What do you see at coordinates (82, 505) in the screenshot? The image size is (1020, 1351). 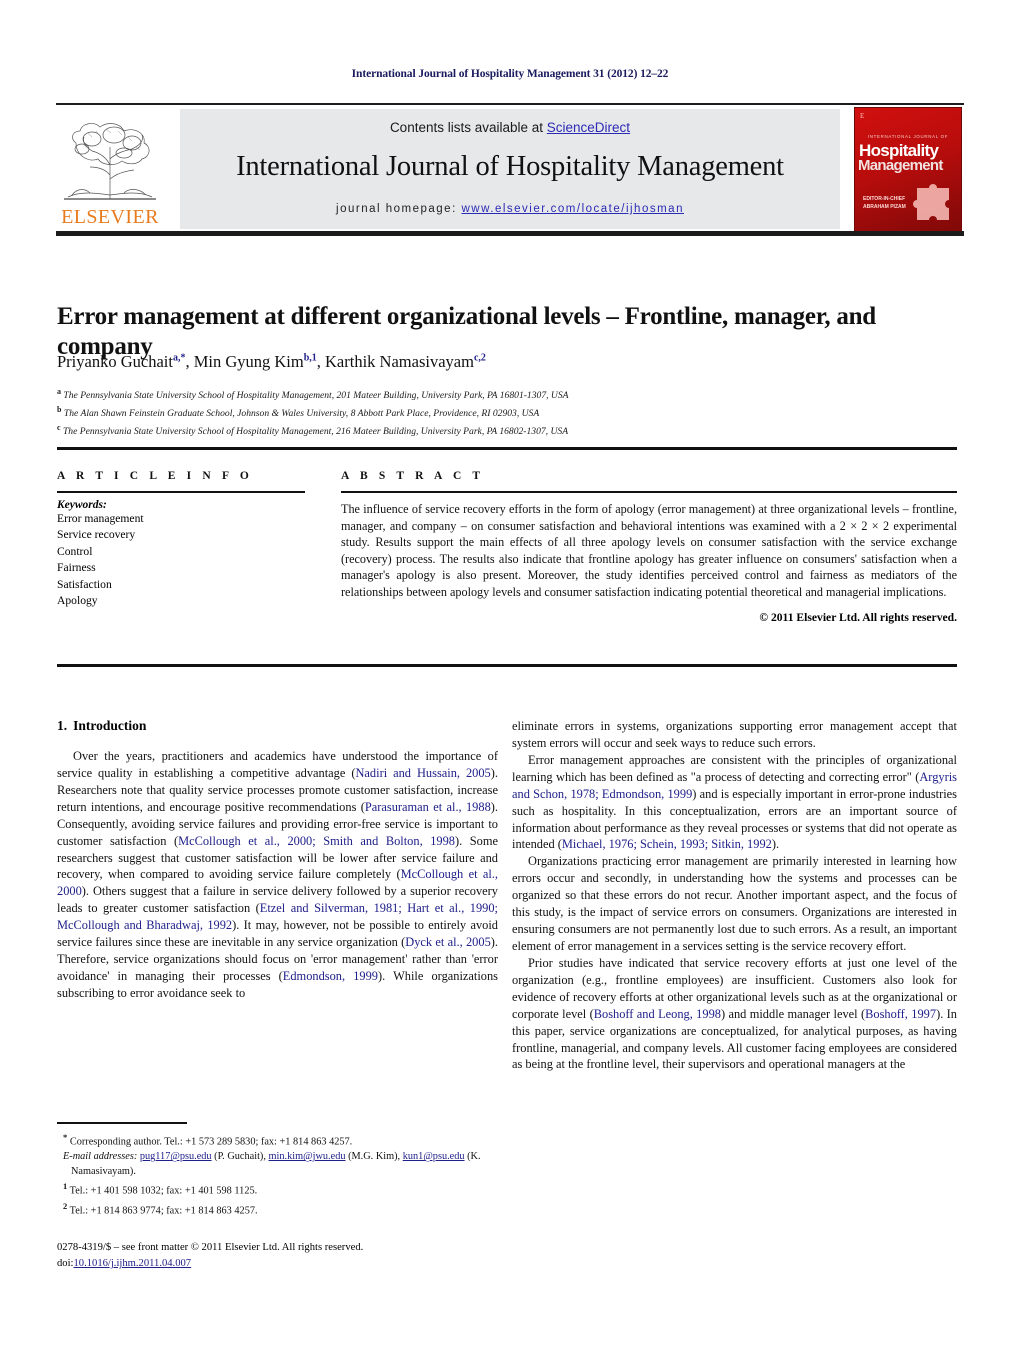 I see `keywords-label: Keywords:` at bounding box center [82, 505].